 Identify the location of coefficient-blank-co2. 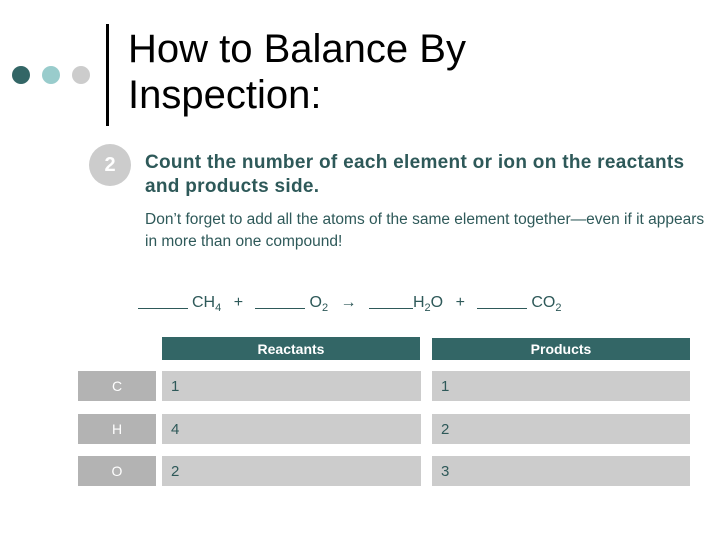
(502, 301).